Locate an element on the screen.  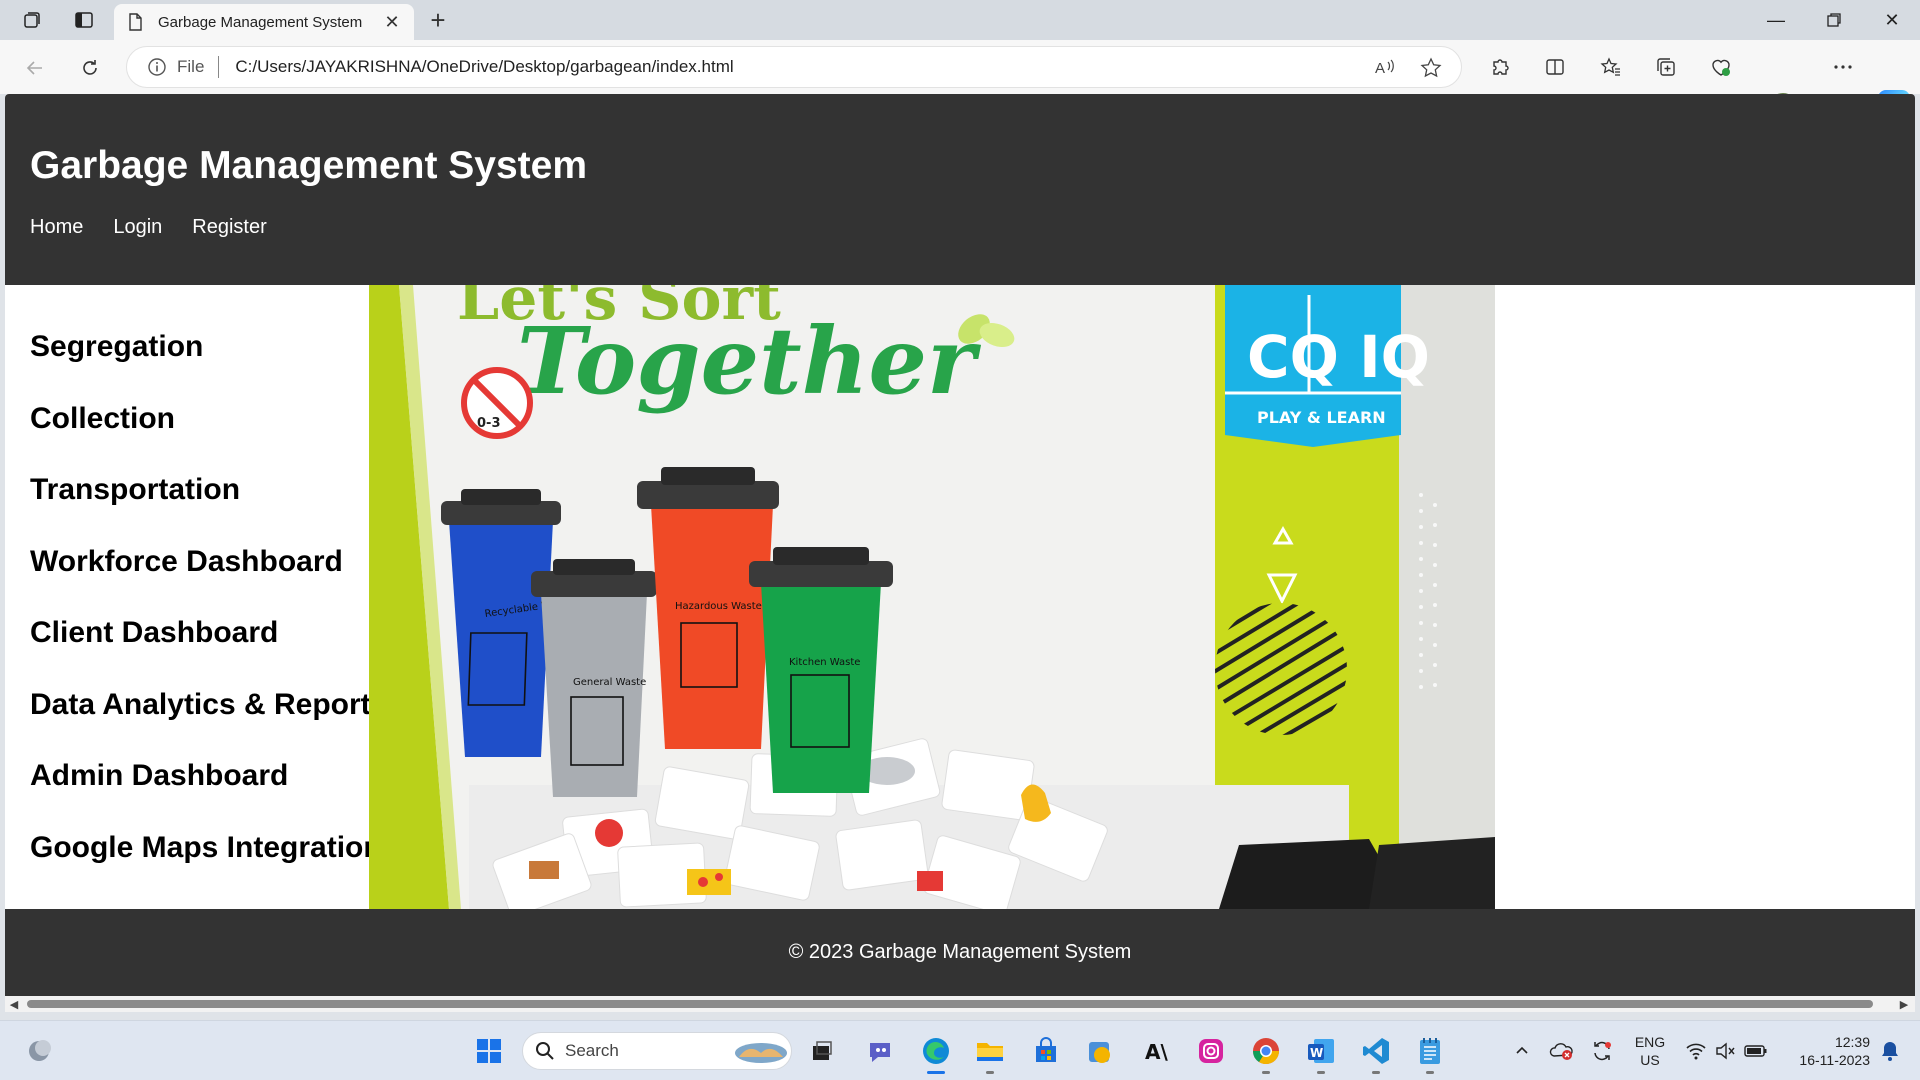
tab-title: Garbage Management System is located at coordinates (260, 22).